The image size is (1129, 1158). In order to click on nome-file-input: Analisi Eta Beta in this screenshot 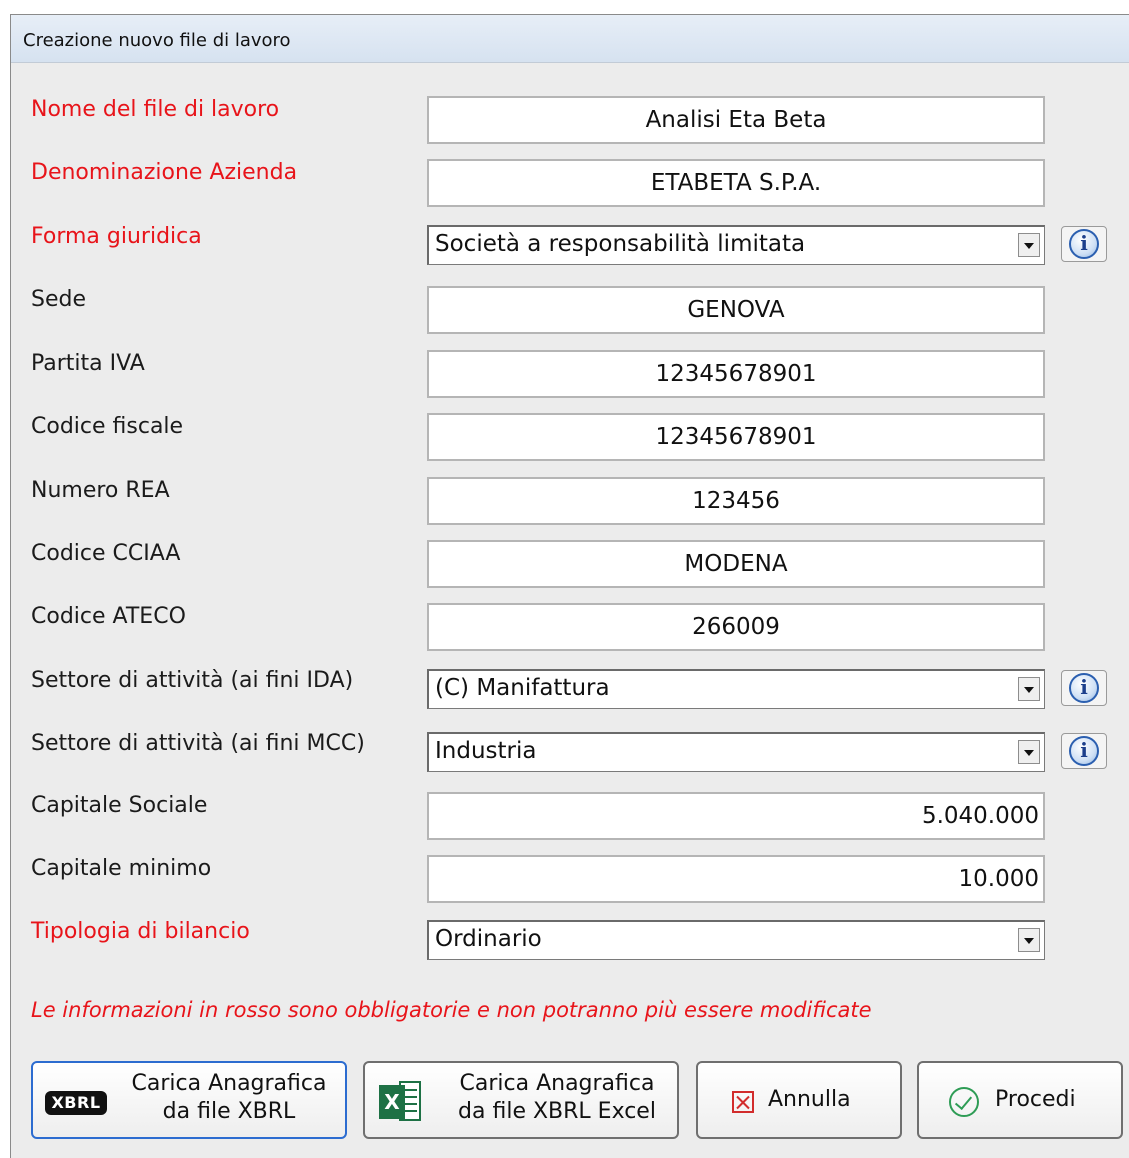, I will do `click(736, 120)`.